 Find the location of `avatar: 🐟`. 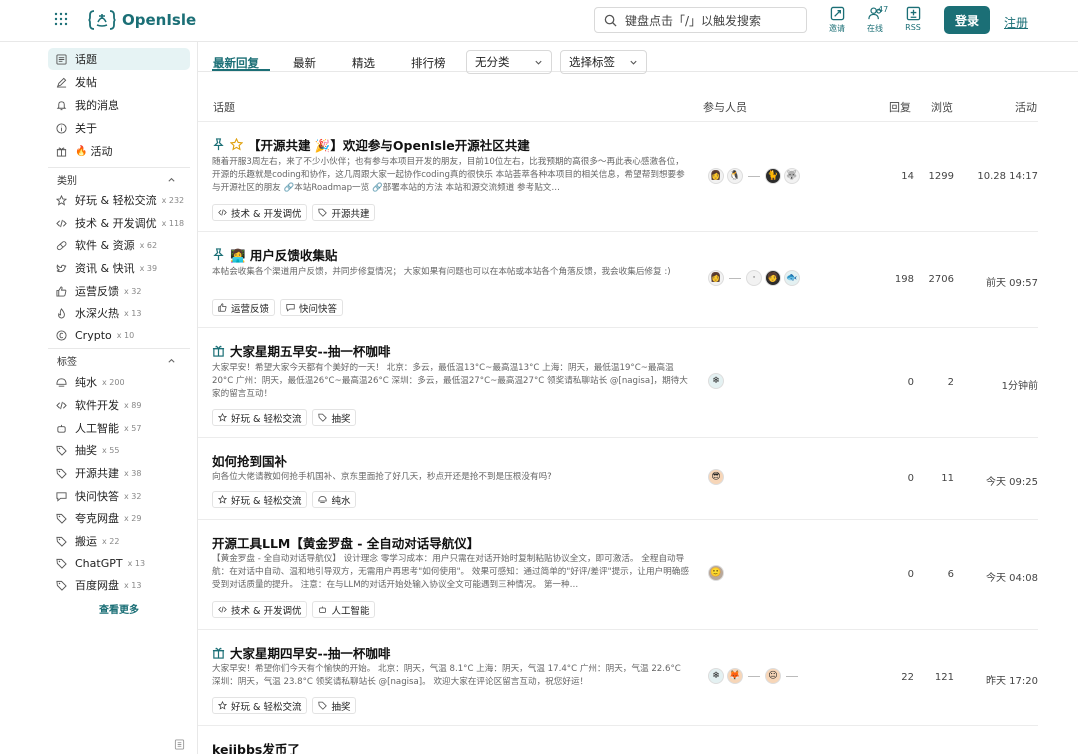

avatar: 🐟 is located at coordinates (792, 278).